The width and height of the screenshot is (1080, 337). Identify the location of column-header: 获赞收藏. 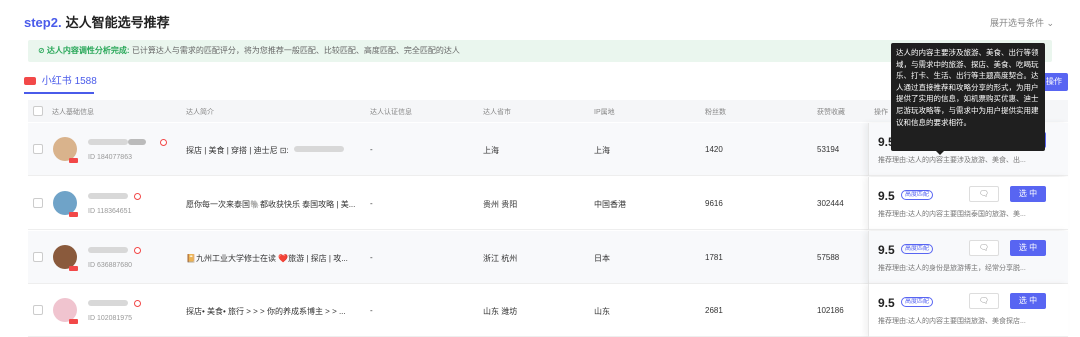
(831, 112).